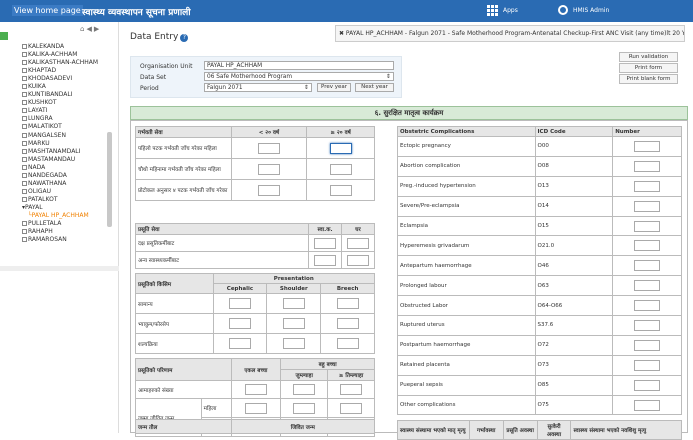 The width and height of the screenshot is (693, 440). Describe the element at coordinates (60, 176) in the screenshot. I see `tree-item: NANDEGADA` at that location.